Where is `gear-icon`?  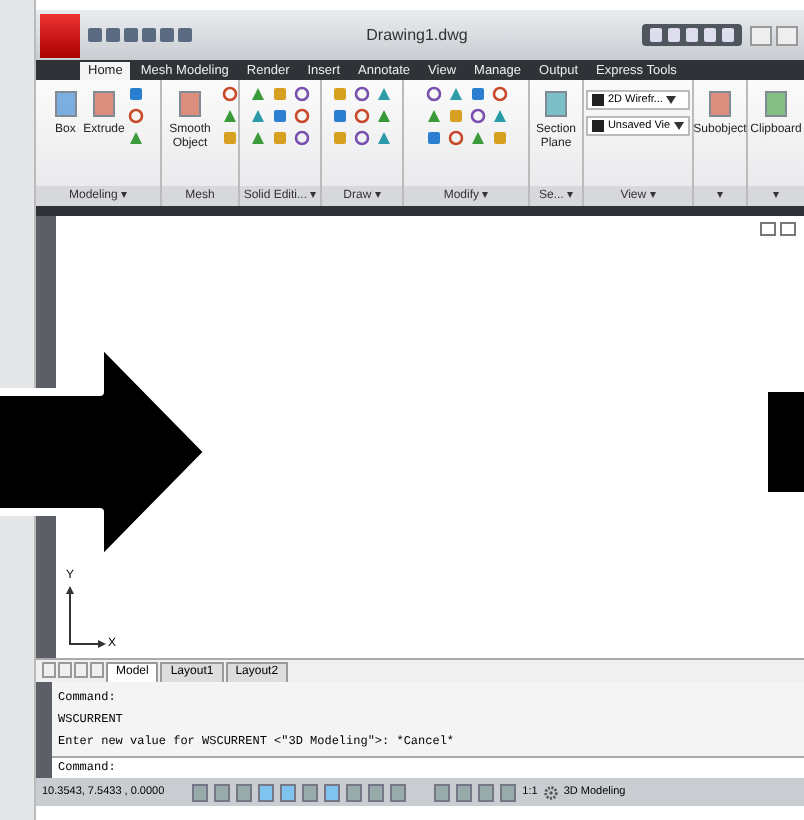
gear-icon is located at coordinates (550, 792).